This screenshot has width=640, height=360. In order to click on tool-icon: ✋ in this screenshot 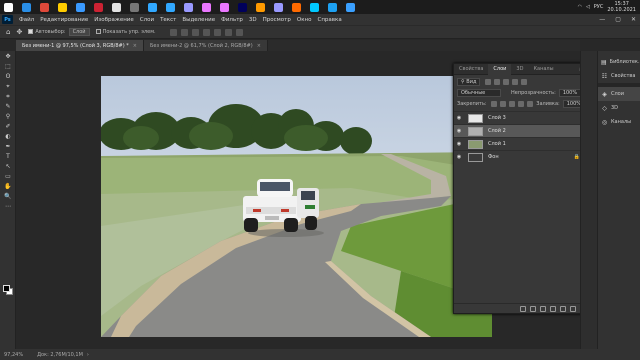, I will do `click(8, 187)`.